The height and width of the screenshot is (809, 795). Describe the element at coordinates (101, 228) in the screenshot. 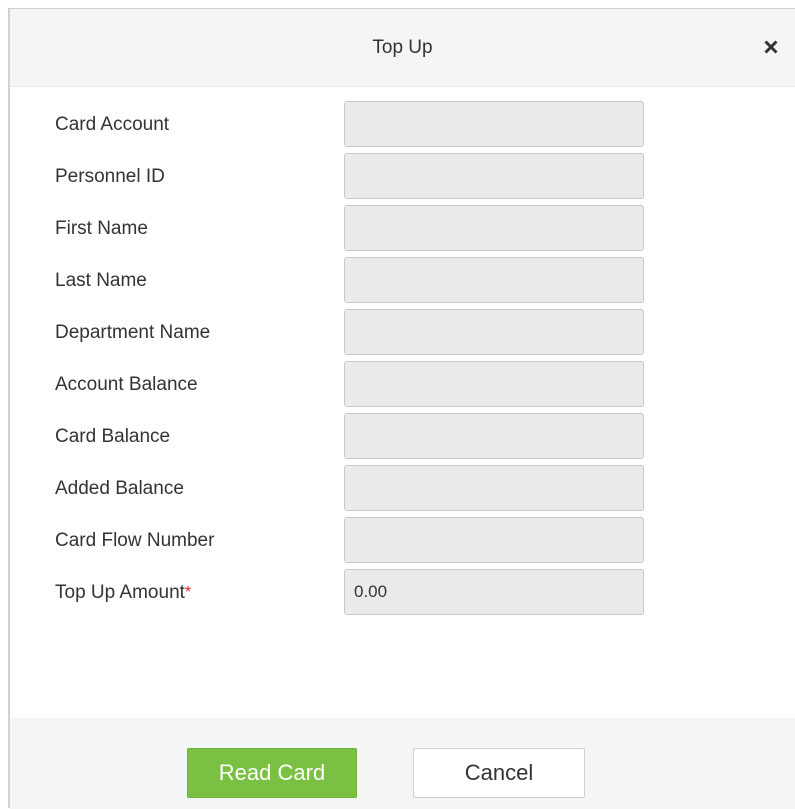

I see `first-name-label: First Name` at that location.